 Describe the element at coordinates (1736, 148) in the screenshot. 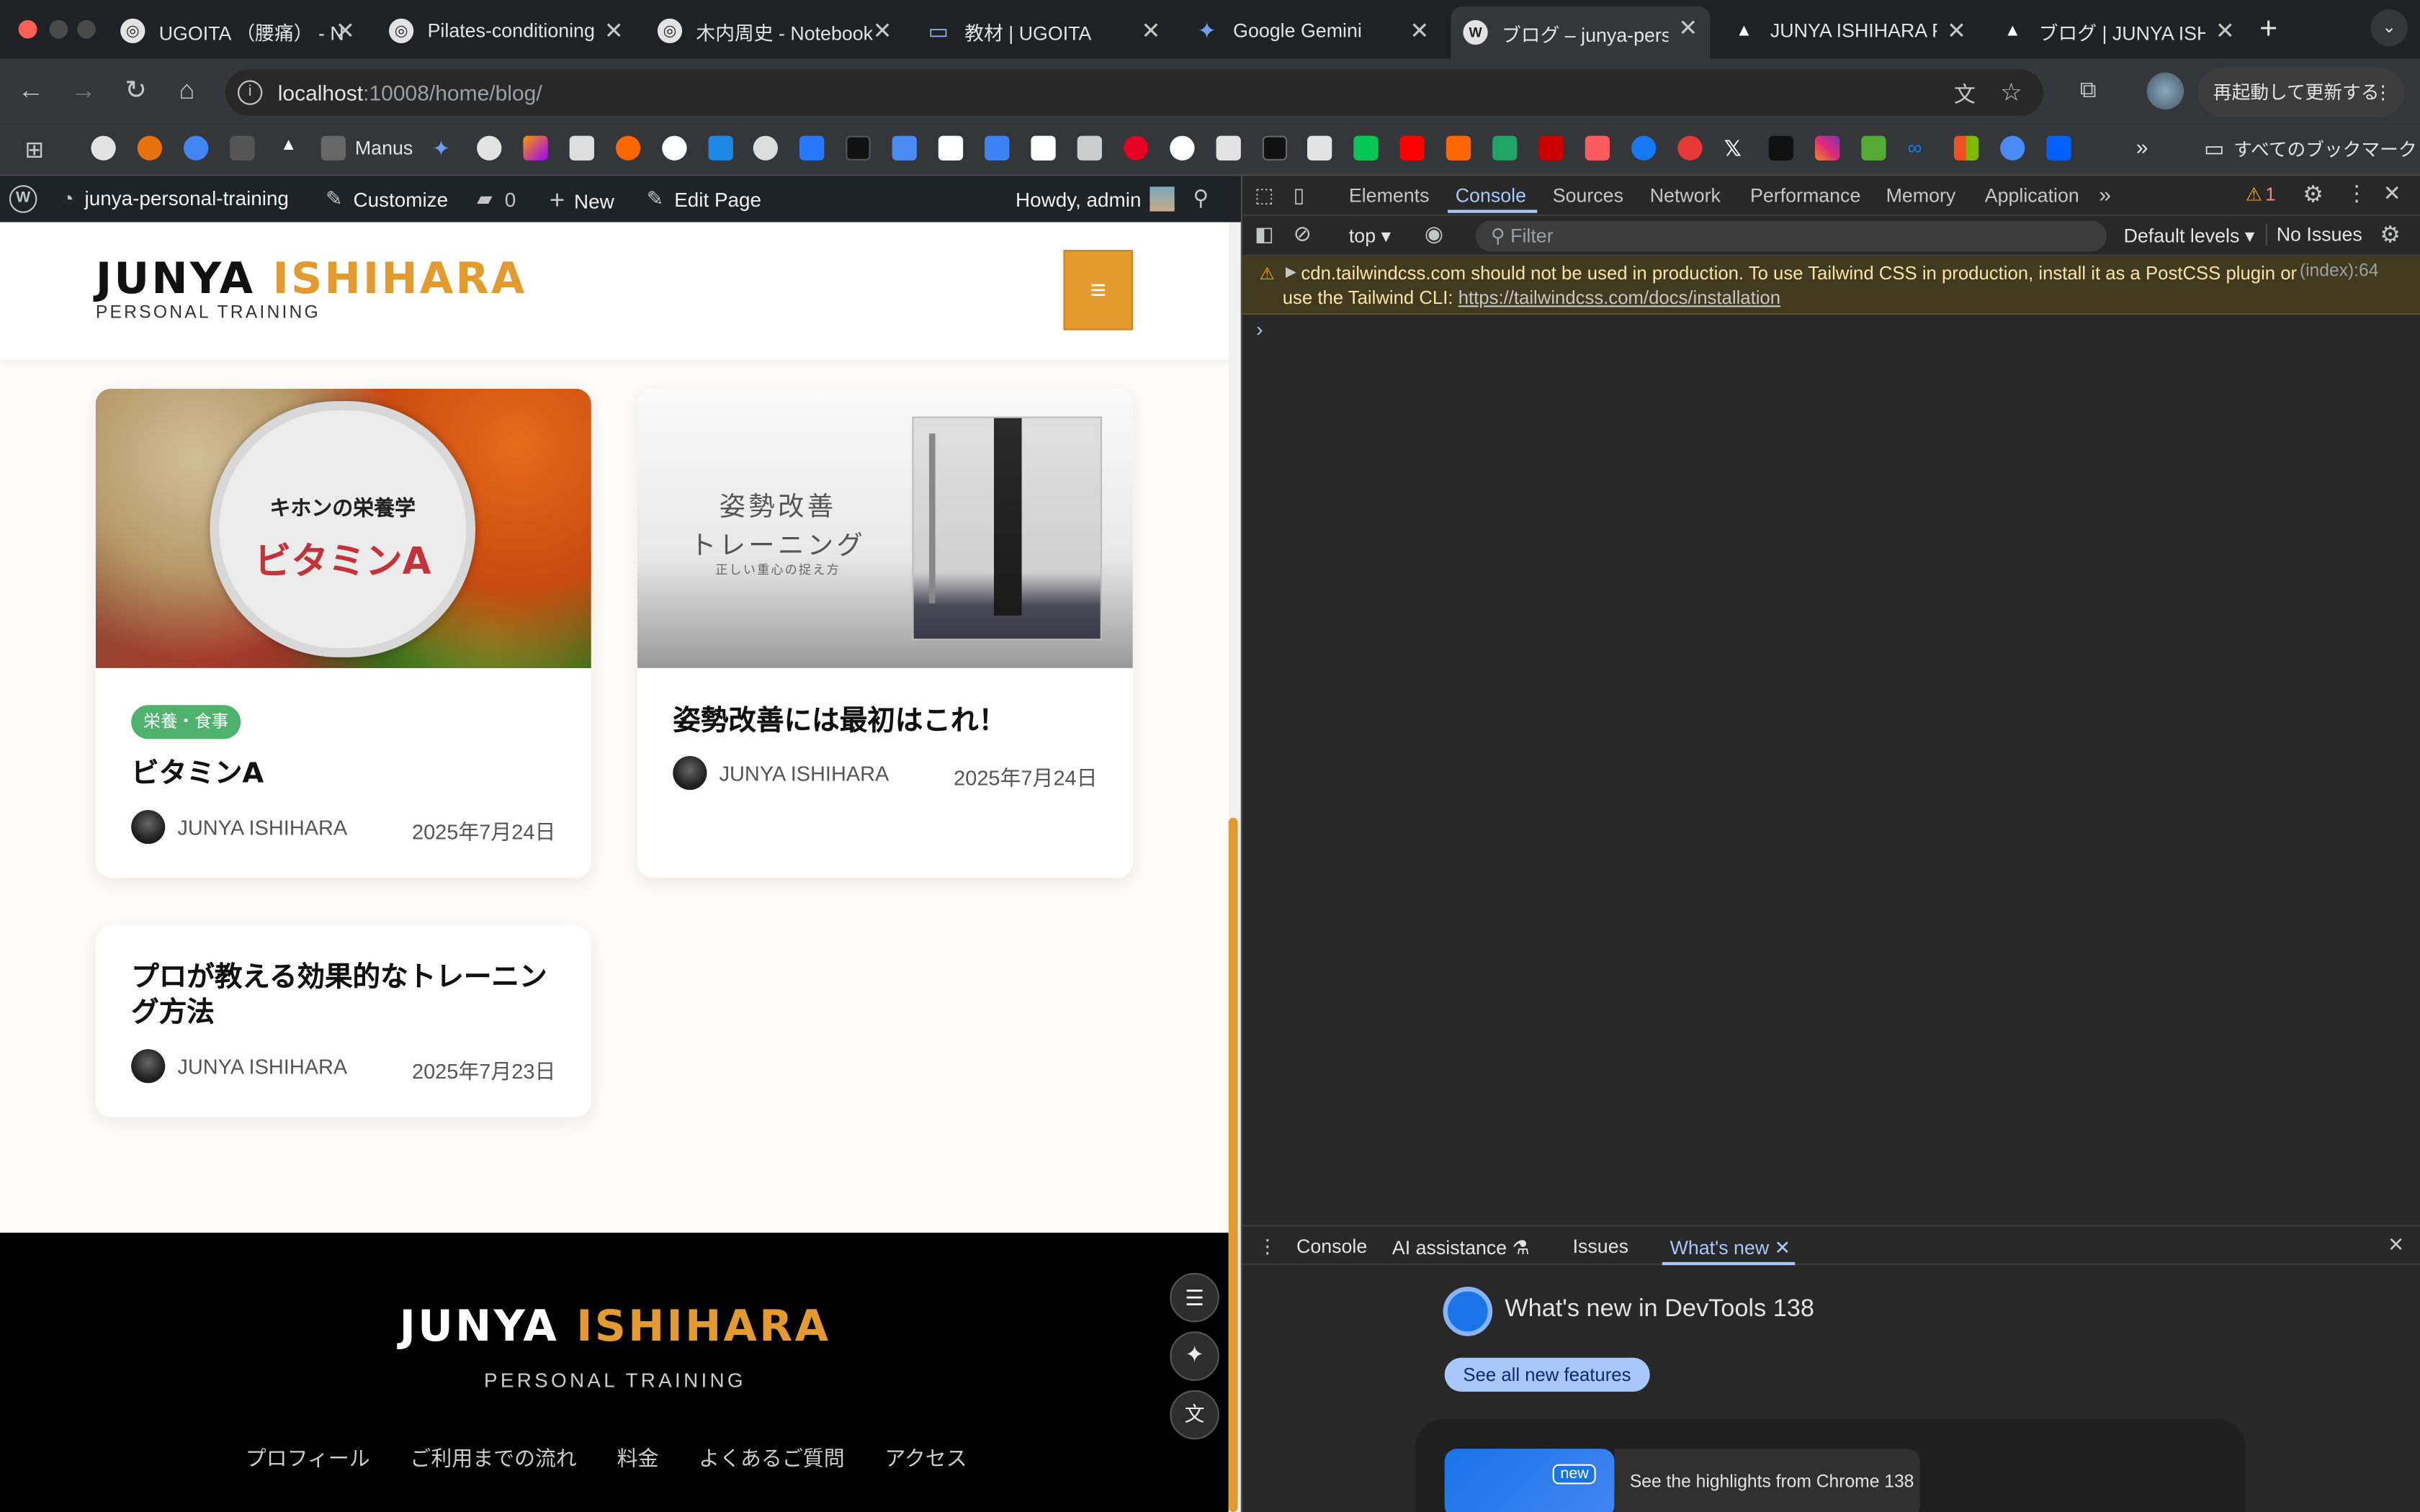

I see `x-bookmark-icon: 𝕏` at that location.